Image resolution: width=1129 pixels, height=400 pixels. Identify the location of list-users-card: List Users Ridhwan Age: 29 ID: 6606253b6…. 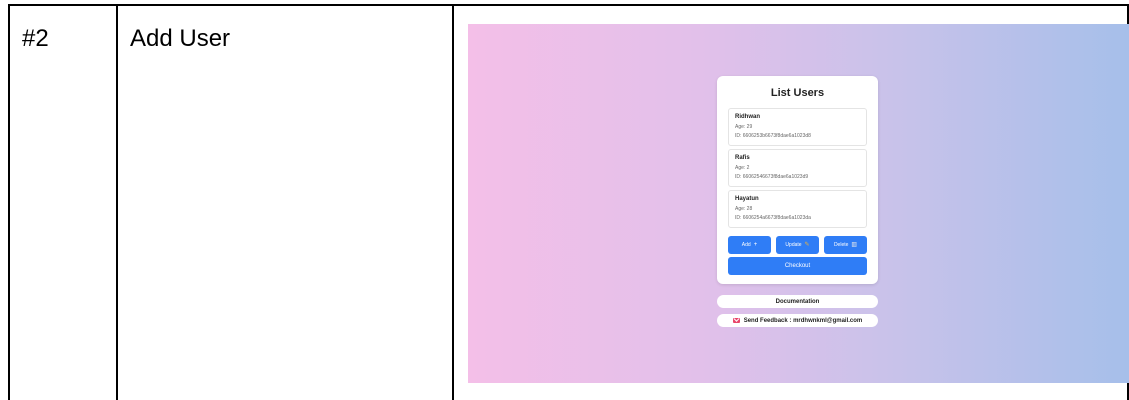
(797, 180).